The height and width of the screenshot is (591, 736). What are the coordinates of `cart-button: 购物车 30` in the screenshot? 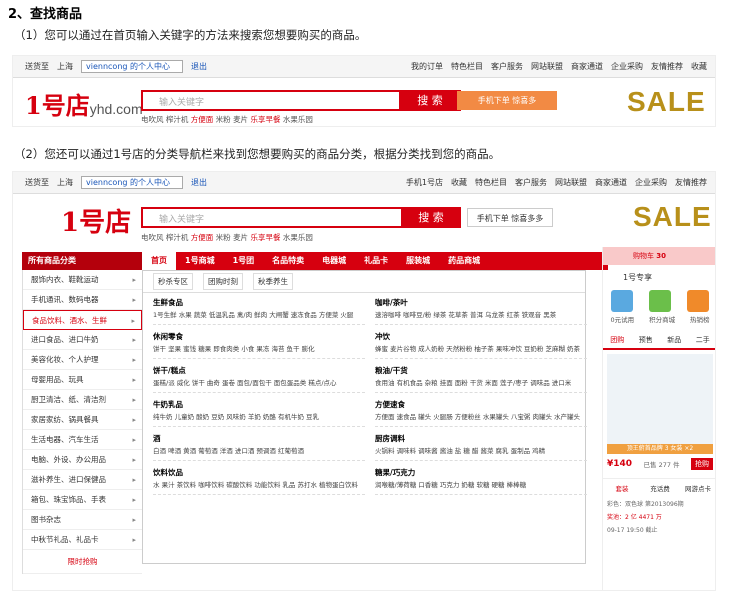 It's located at (659, 256).